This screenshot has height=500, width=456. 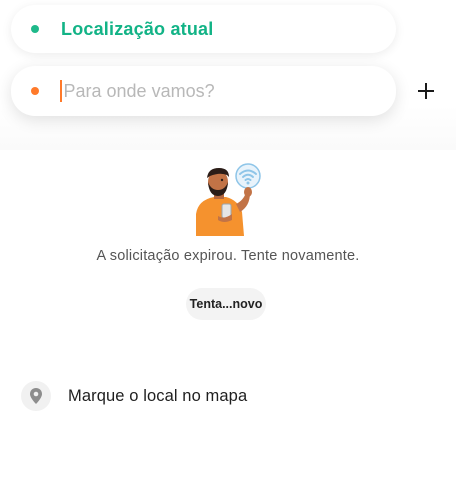 What do you see at coordinates (61, 91) in the screenshot?
I see `text-cursor` at bounding box center [61, 91].